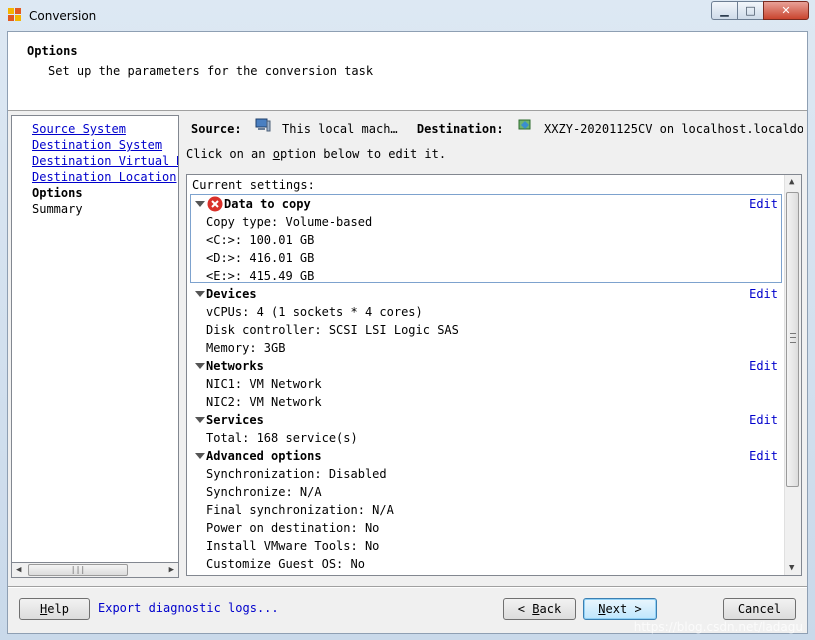  I want to click on section-title: Advanced options, so click(264, 456).